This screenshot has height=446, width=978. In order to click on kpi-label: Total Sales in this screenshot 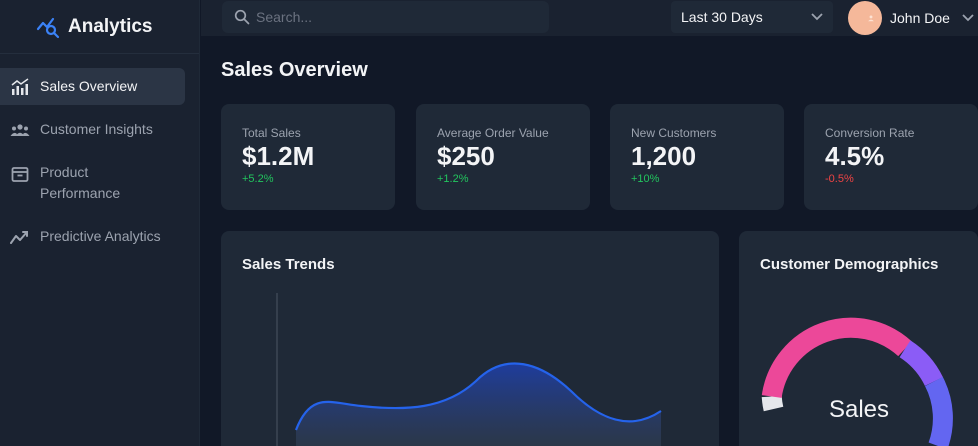, I will do `click(271, 133)`.